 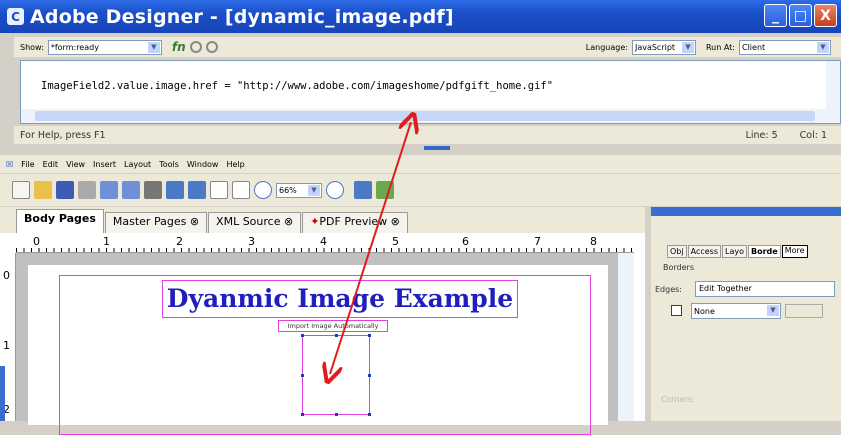 What do you see at coordinates (734, 251) in the screenshot?
I see `tab-layout: Layo` at bounding box center [734, 251].